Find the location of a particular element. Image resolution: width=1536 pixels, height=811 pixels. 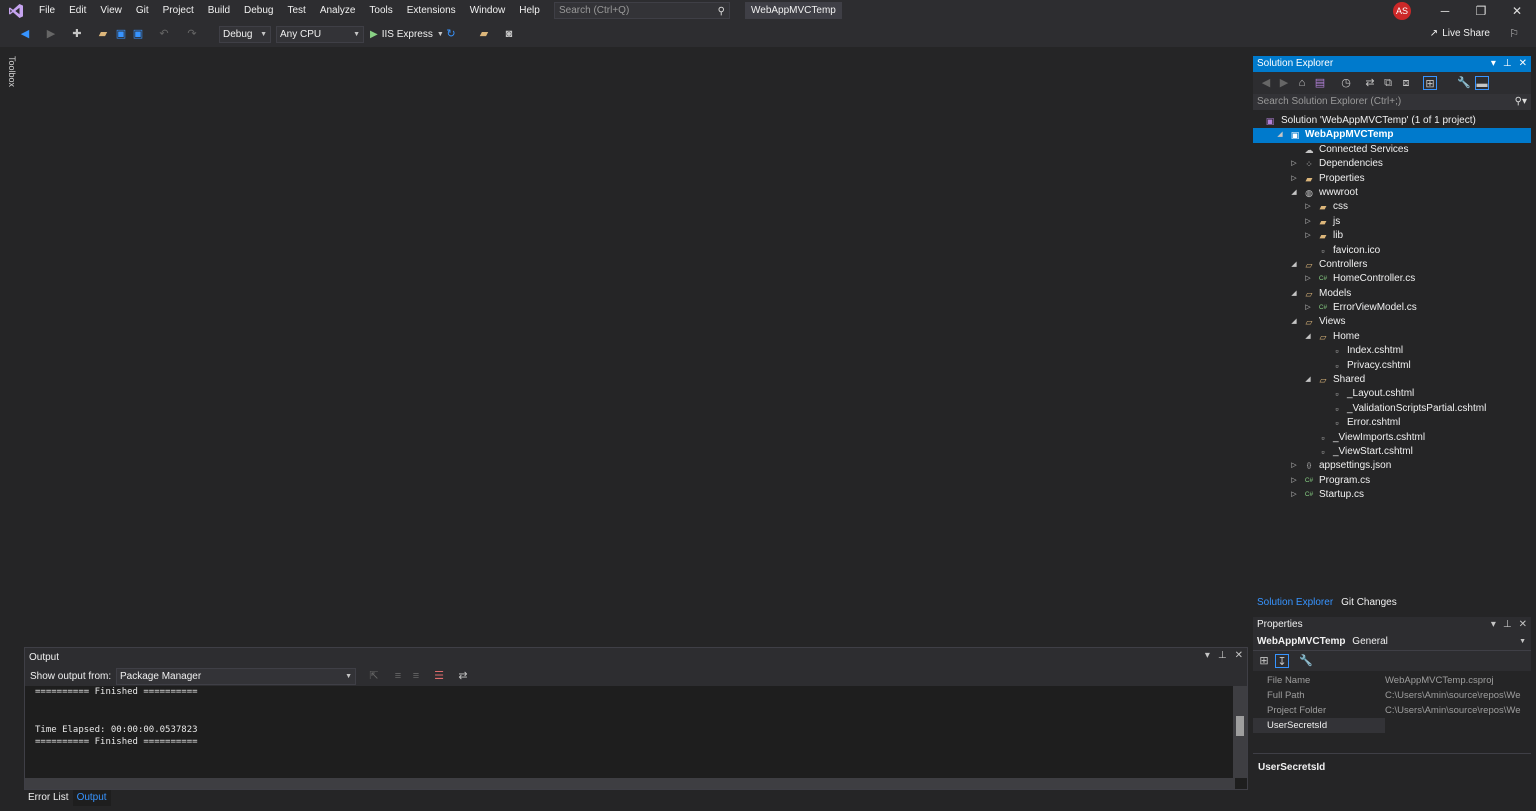

visual-studio-logo-icon is located at coordinates (16, 11).